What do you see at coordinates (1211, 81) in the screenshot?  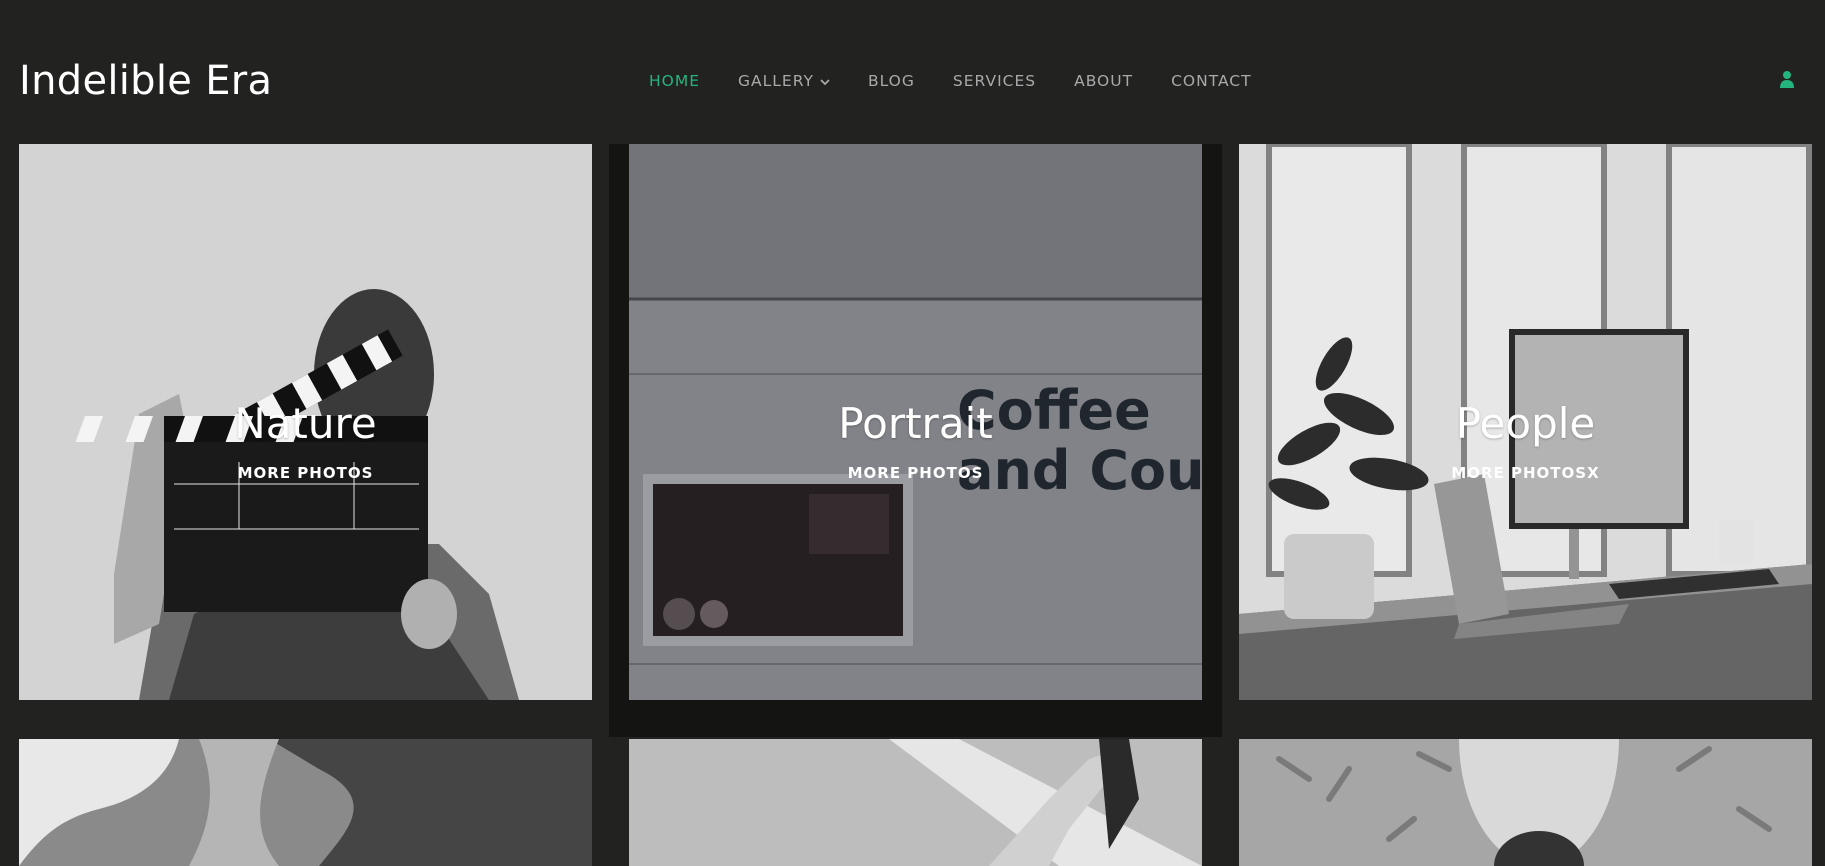 I see `nav-contact: CONTACT` at bounding box center [1211, 81].